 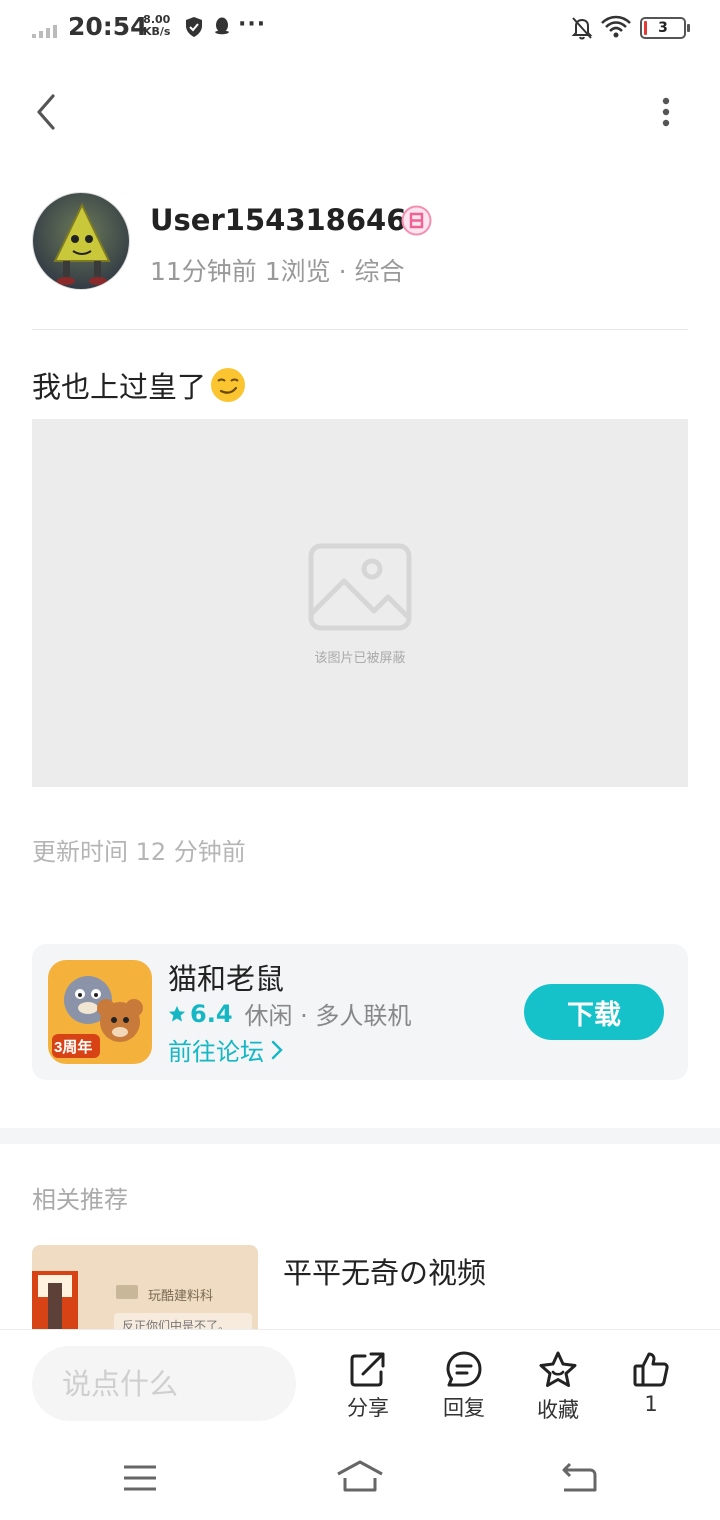 I want to click on net-speed: 8.00 KB/s, so click(x=156, y=26).